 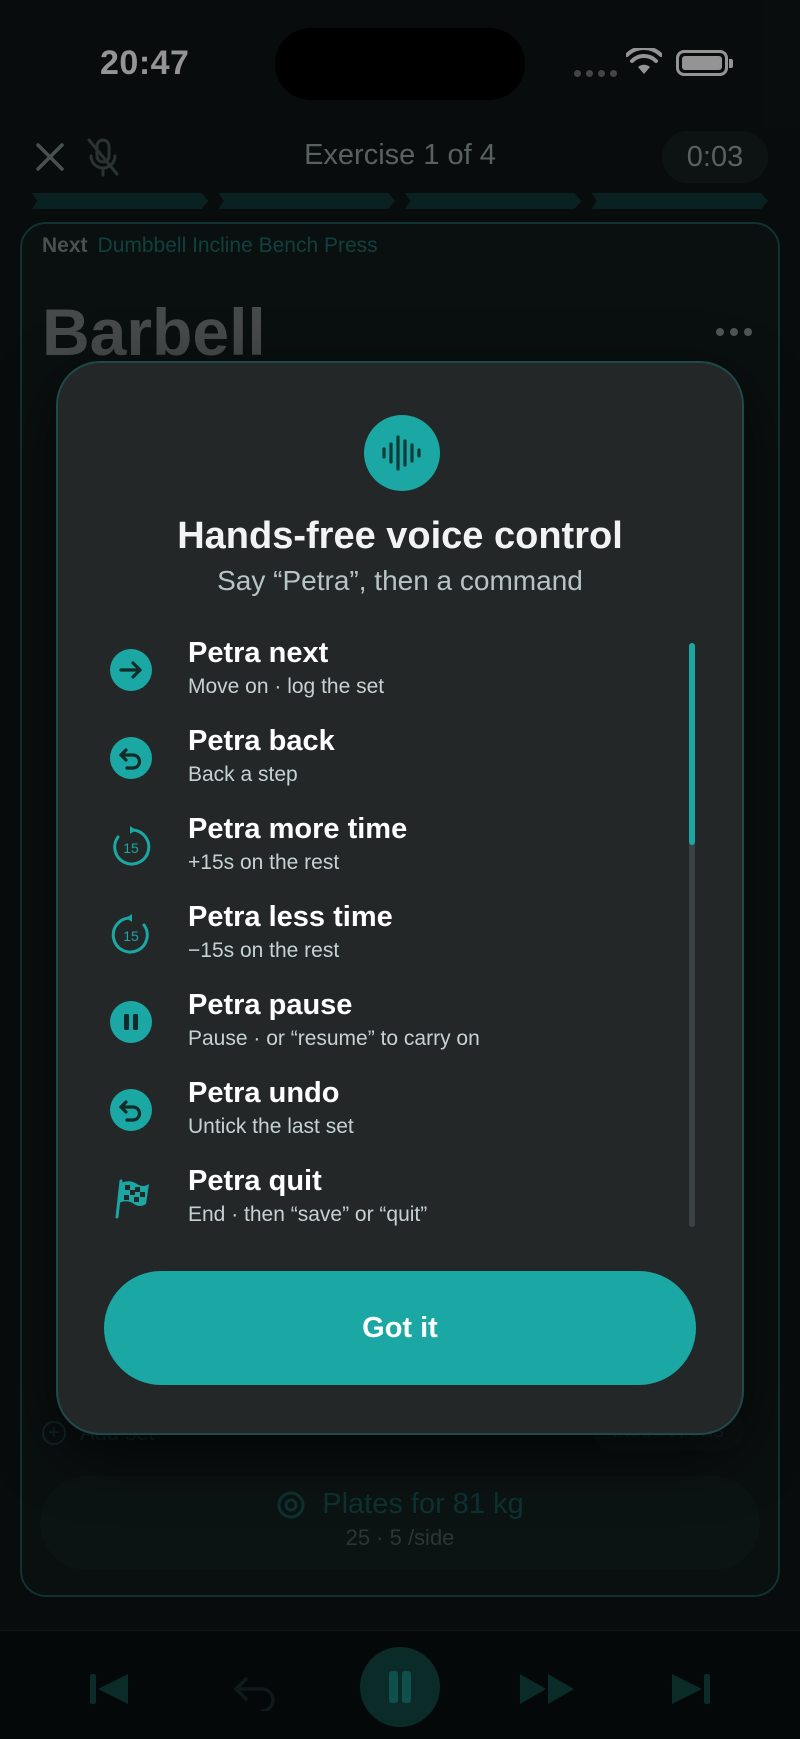 What do you see at coordinates (290, 917) in the screenshot?
I see `command-name: Petra less time` at bounding box center [290, 917].